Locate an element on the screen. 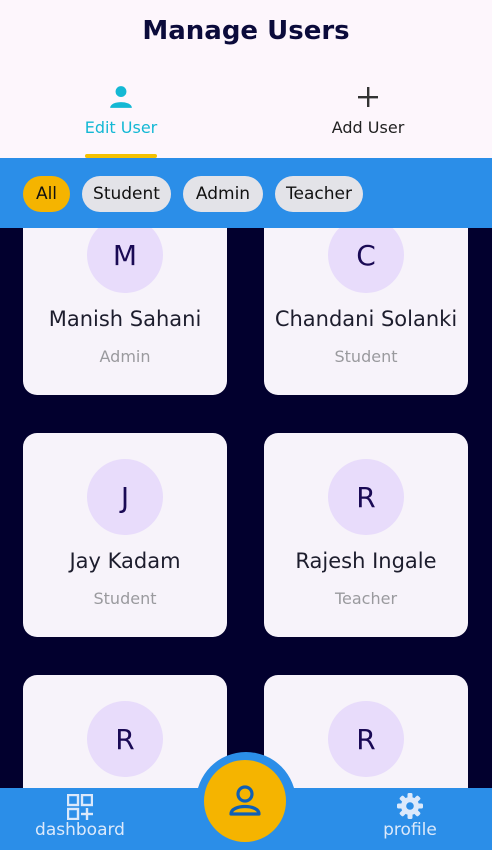  filter-bar: All Student Admin Teacher is located at coordinates (246, 193).